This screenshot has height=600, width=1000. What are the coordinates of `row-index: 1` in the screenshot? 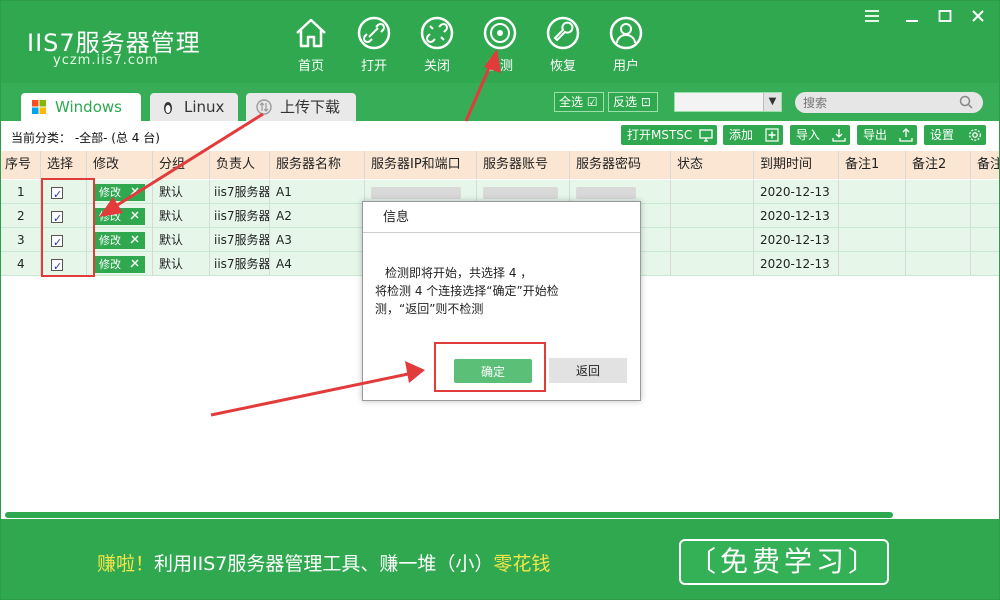 It's located at (21, 191).